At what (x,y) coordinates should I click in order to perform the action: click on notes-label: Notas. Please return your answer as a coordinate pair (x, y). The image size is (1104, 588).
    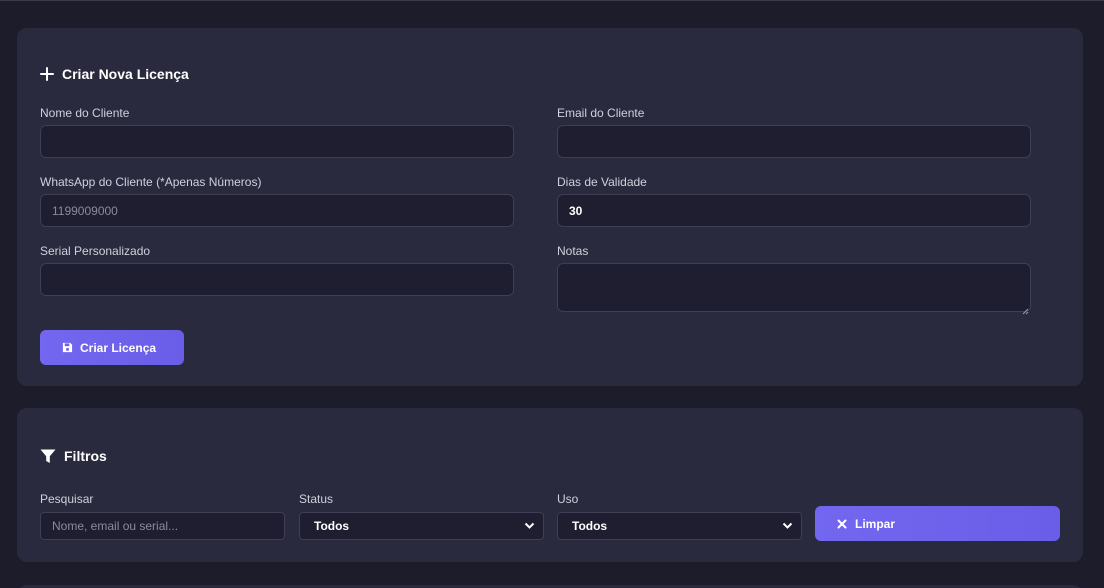
    Looking at the image, I should click on (573, 251).